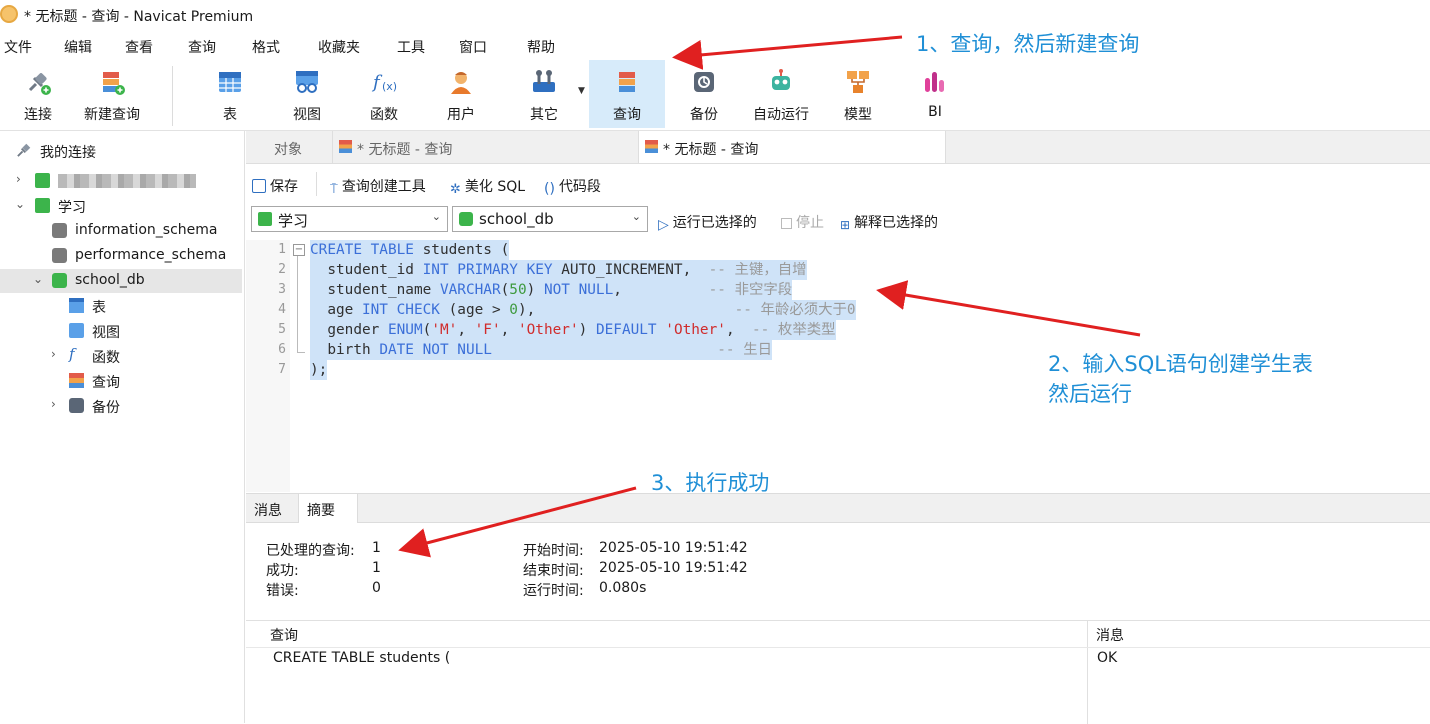  Describe the element at coordinates (787, 52) in the screenshot. I see `arrow-to-query-button` at that location.